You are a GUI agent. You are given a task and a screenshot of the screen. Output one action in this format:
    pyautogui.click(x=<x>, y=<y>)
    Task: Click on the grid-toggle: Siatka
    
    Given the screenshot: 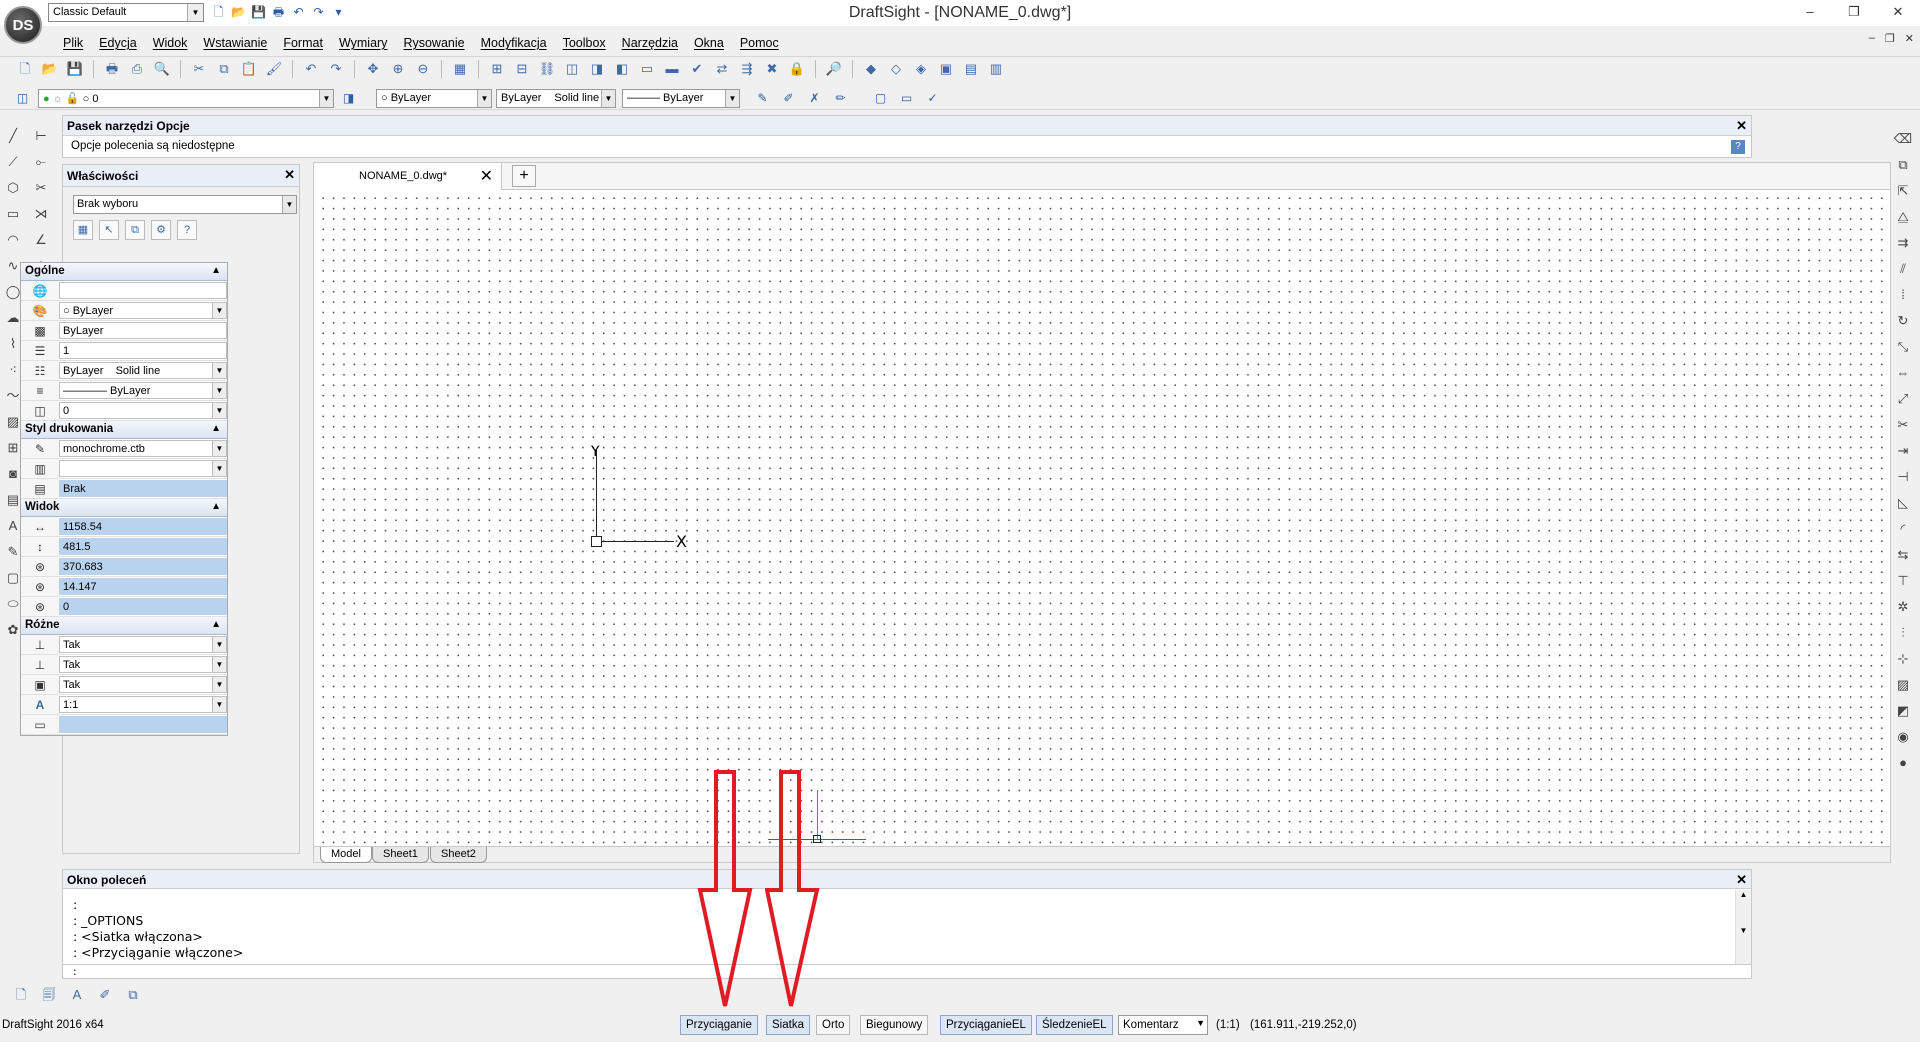 What is the action you would take?
    pyautogui.click(x=788, y=1025)
    